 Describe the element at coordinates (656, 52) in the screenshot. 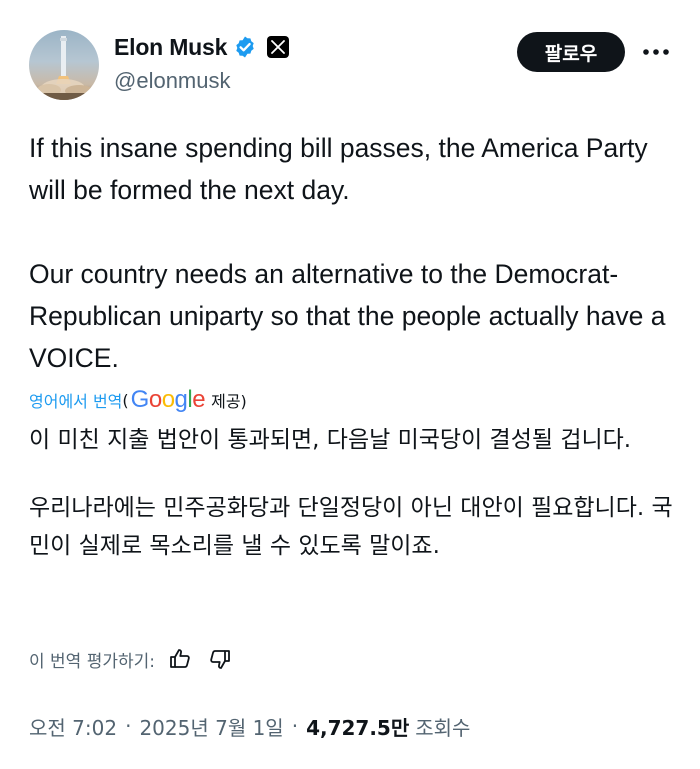

I see `more-dots-icon` at that location.